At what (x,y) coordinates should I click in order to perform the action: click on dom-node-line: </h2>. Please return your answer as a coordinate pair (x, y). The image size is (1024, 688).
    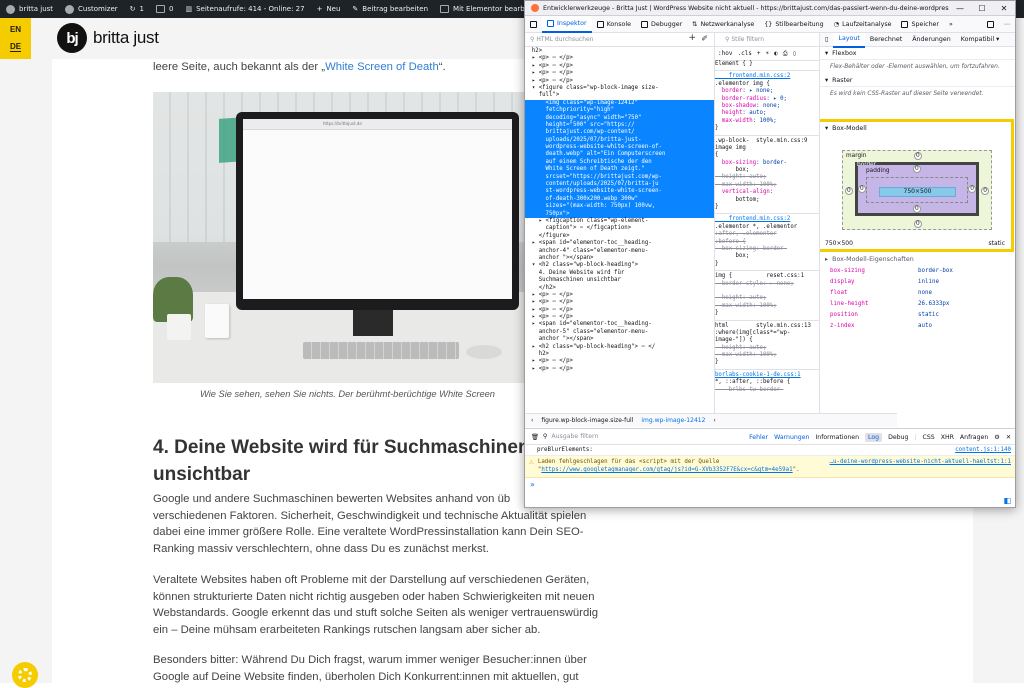
    Looking at the image, I should click on (619, 288).